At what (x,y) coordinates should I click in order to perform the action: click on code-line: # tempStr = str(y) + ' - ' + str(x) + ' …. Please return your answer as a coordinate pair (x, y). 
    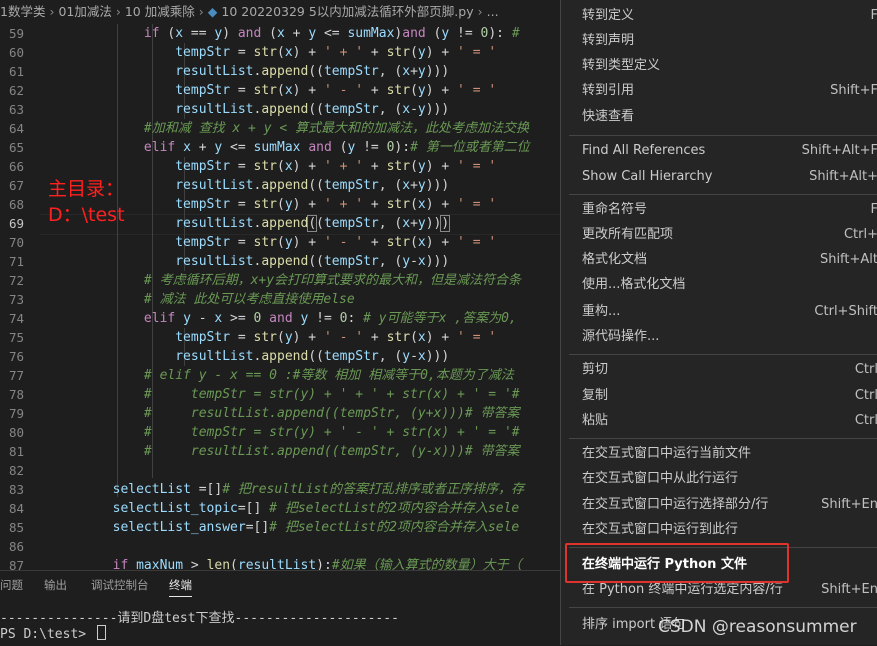
    Looking at the image, I should click on (331, 432).